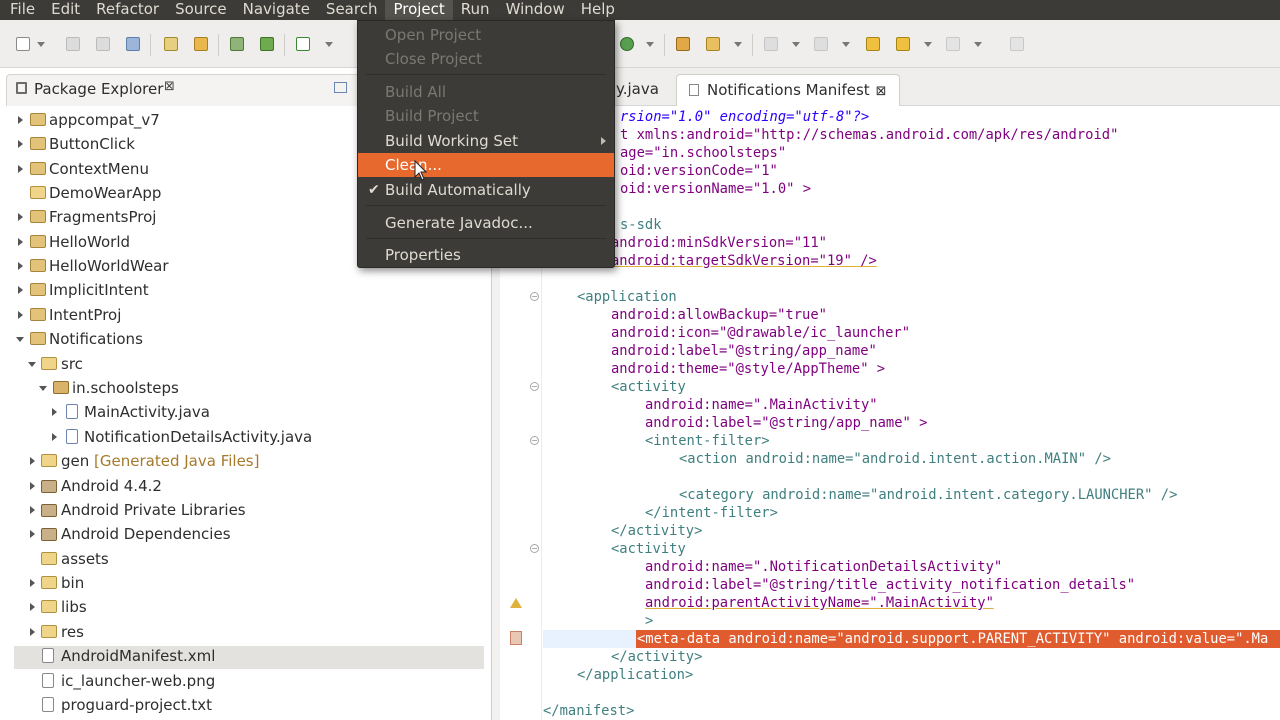 Image resolution: width=1280 pixels, height=720 pixels. I want to click on tree-item-ic-launcher: ic_launcher-web.png, so click(240, 681).